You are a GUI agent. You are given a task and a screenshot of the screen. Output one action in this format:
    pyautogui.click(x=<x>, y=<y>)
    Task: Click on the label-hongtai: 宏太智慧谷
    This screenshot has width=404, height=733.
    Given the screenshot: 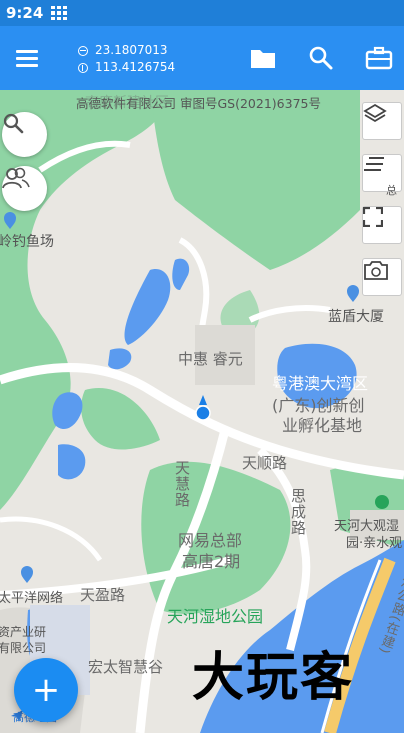 What is the action you would take?
    pyautogui.click(x=126, y=667)
    